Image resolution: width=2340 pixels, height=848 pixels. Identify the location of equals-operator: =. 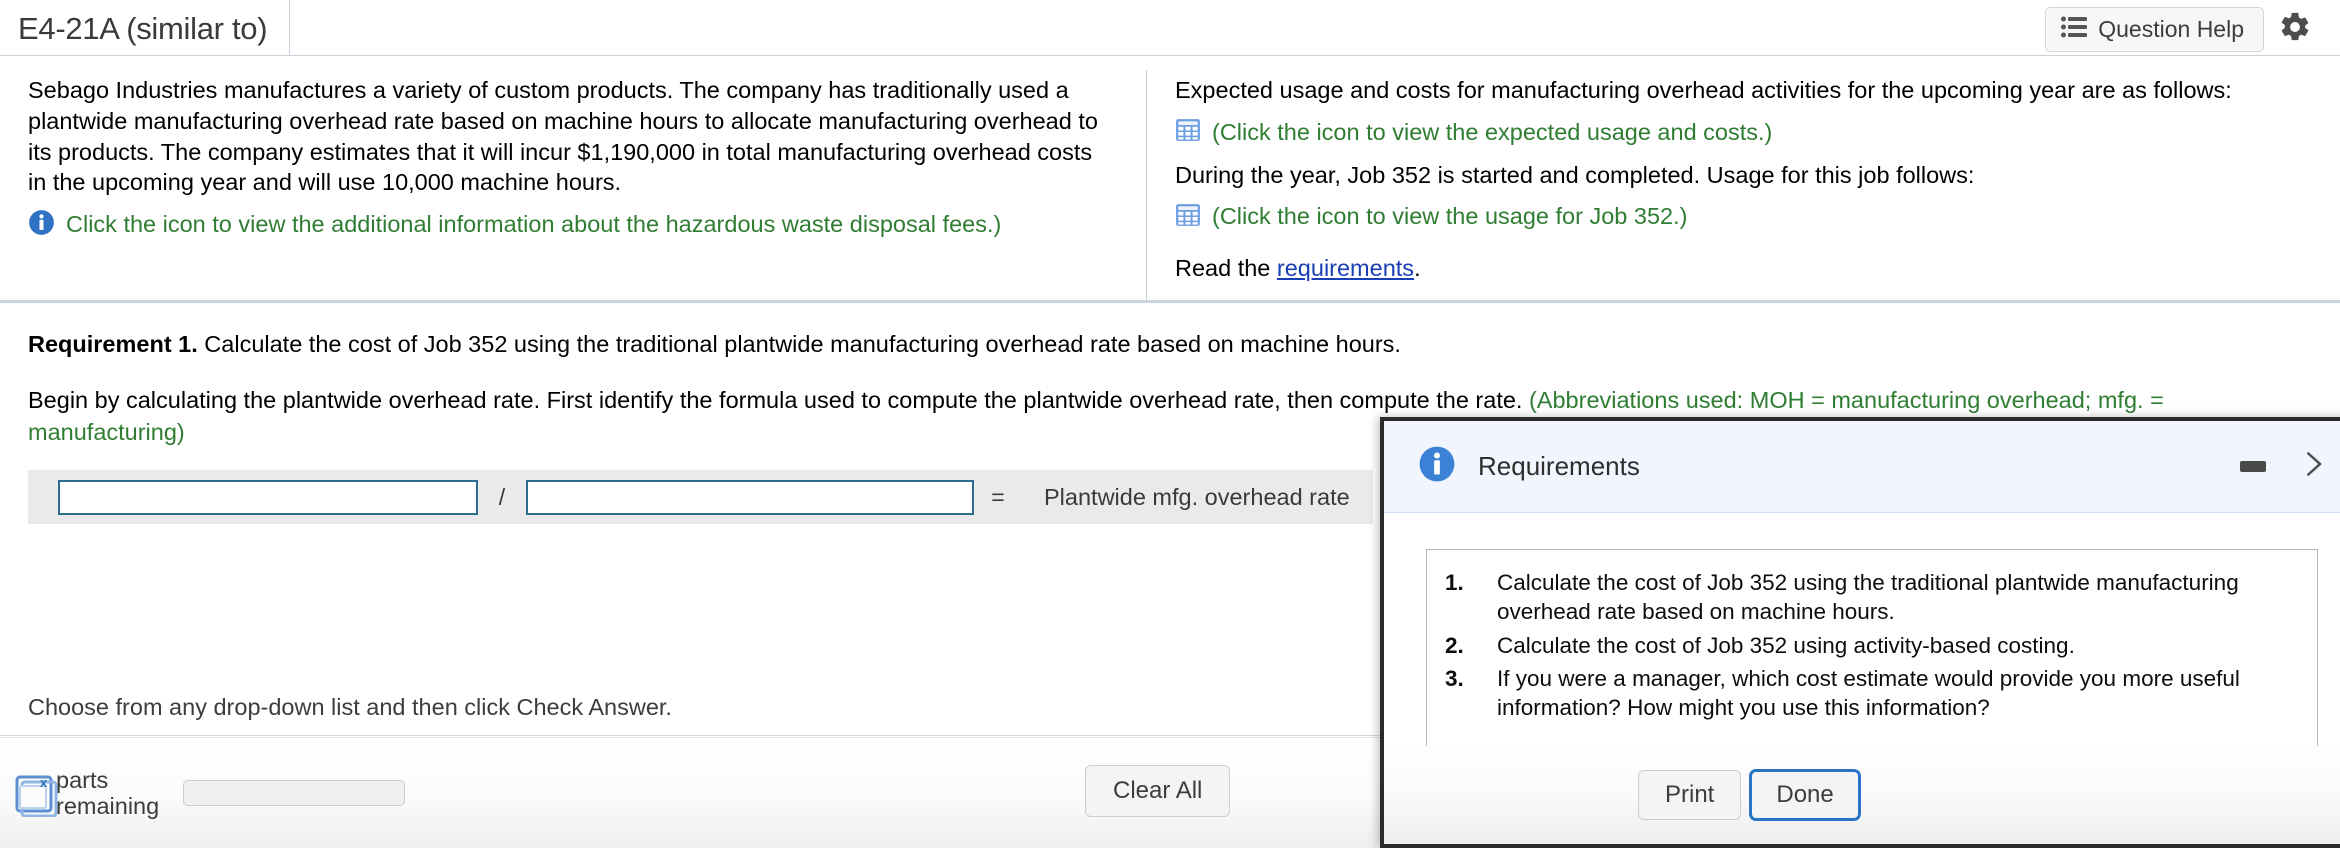
(998, 496).